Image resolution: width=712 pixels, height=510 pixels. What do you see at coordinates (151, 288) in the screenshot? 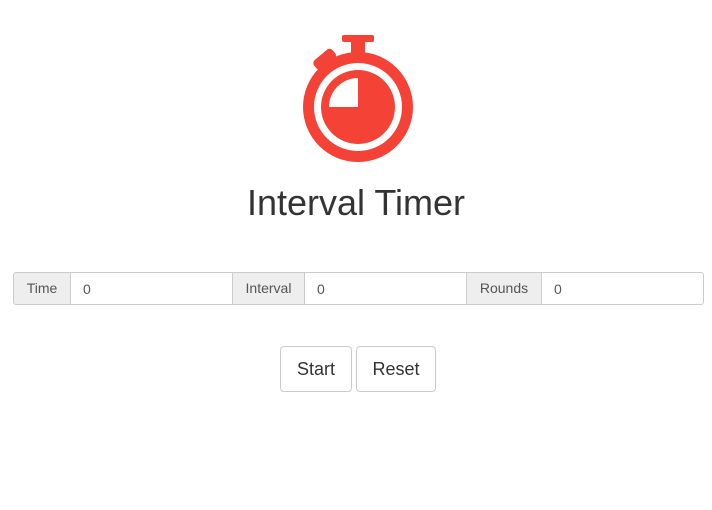
I see `time-input` at bounding box center [151, 288].